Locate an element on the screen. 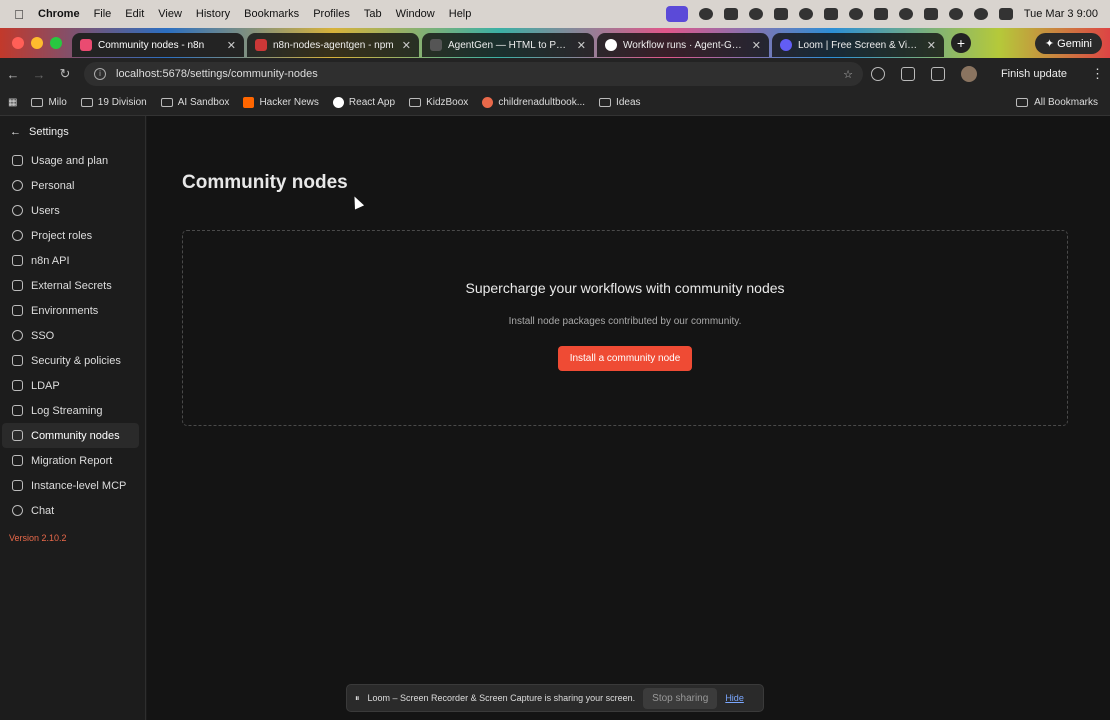  bookmark-19-division: 19 Division is located at coordinates (113, 102).